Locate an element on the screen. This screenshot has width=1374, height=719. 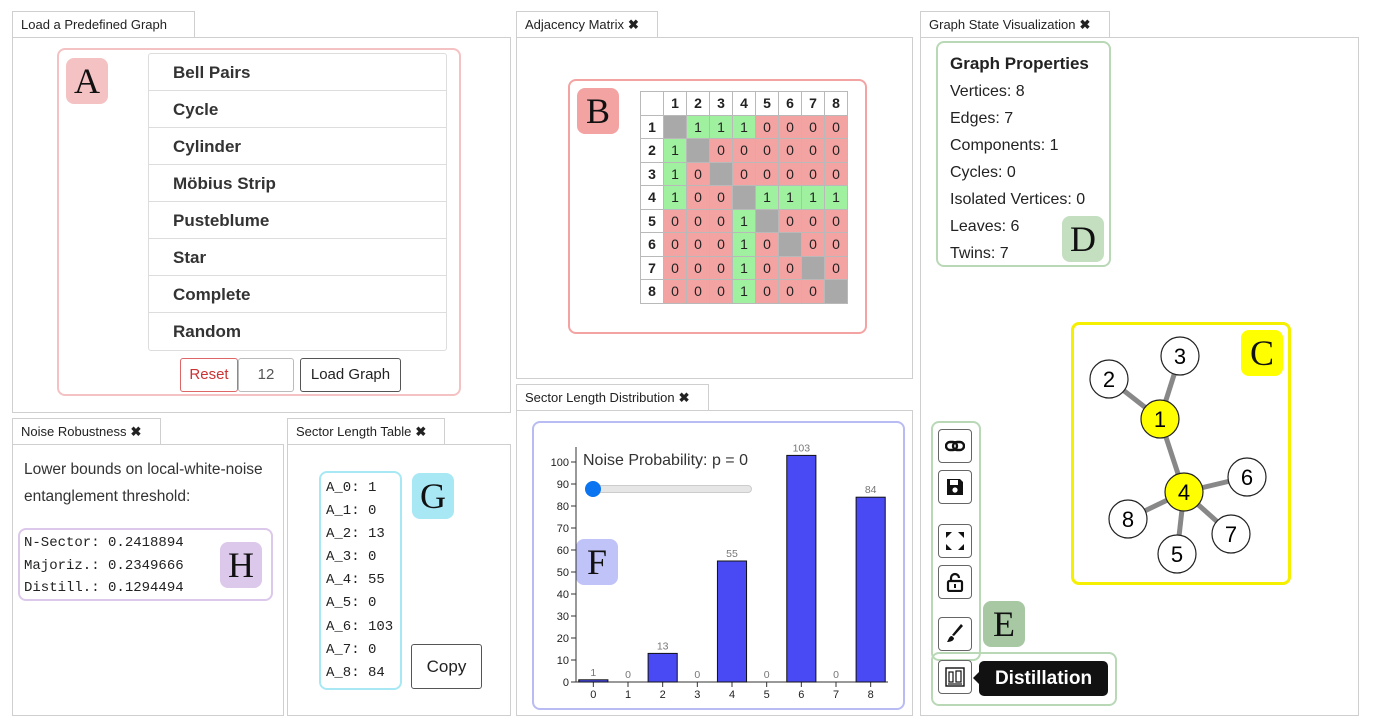
node-2: 2 is located at coordinates (1109, 379).